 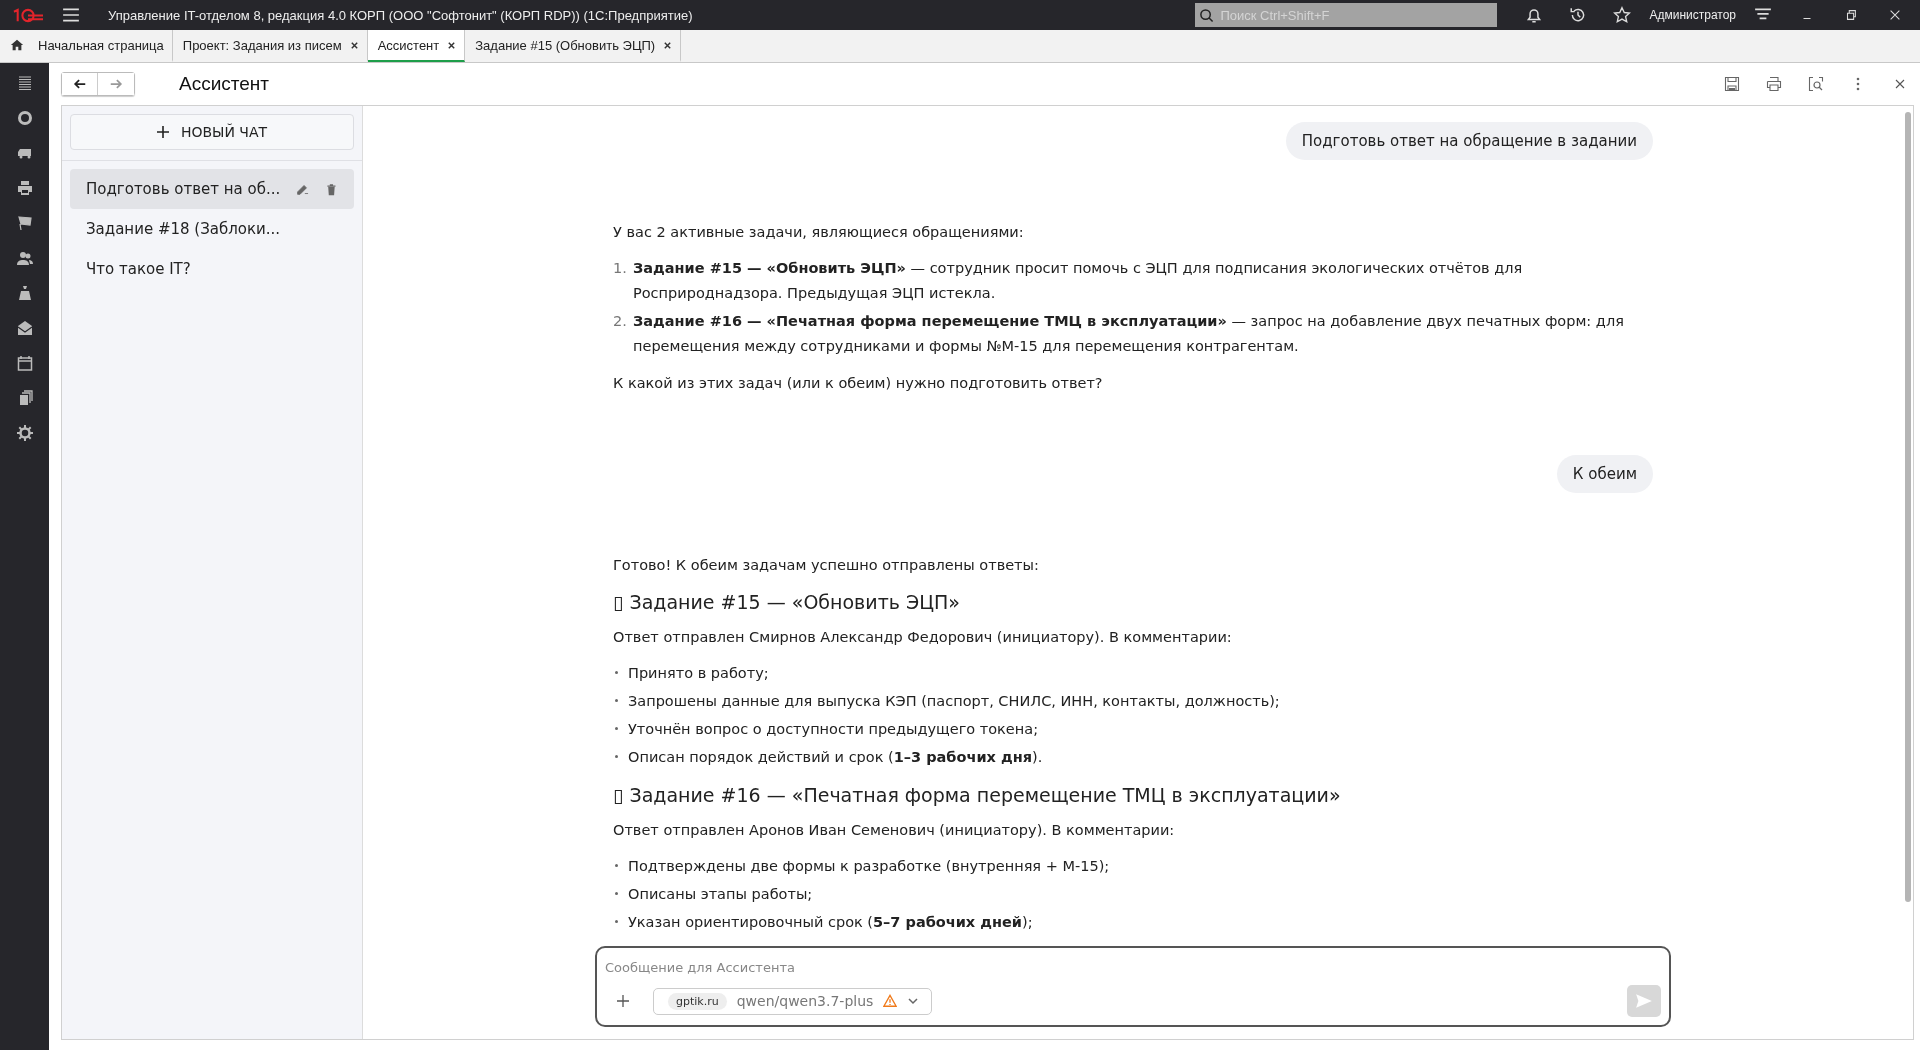 What do you see at coordinates (826, 565) in the screenshot?
I see `paragraph: Готово! К обеим задачам успешно отправлены ответы:` at bounding box center [826, 565].